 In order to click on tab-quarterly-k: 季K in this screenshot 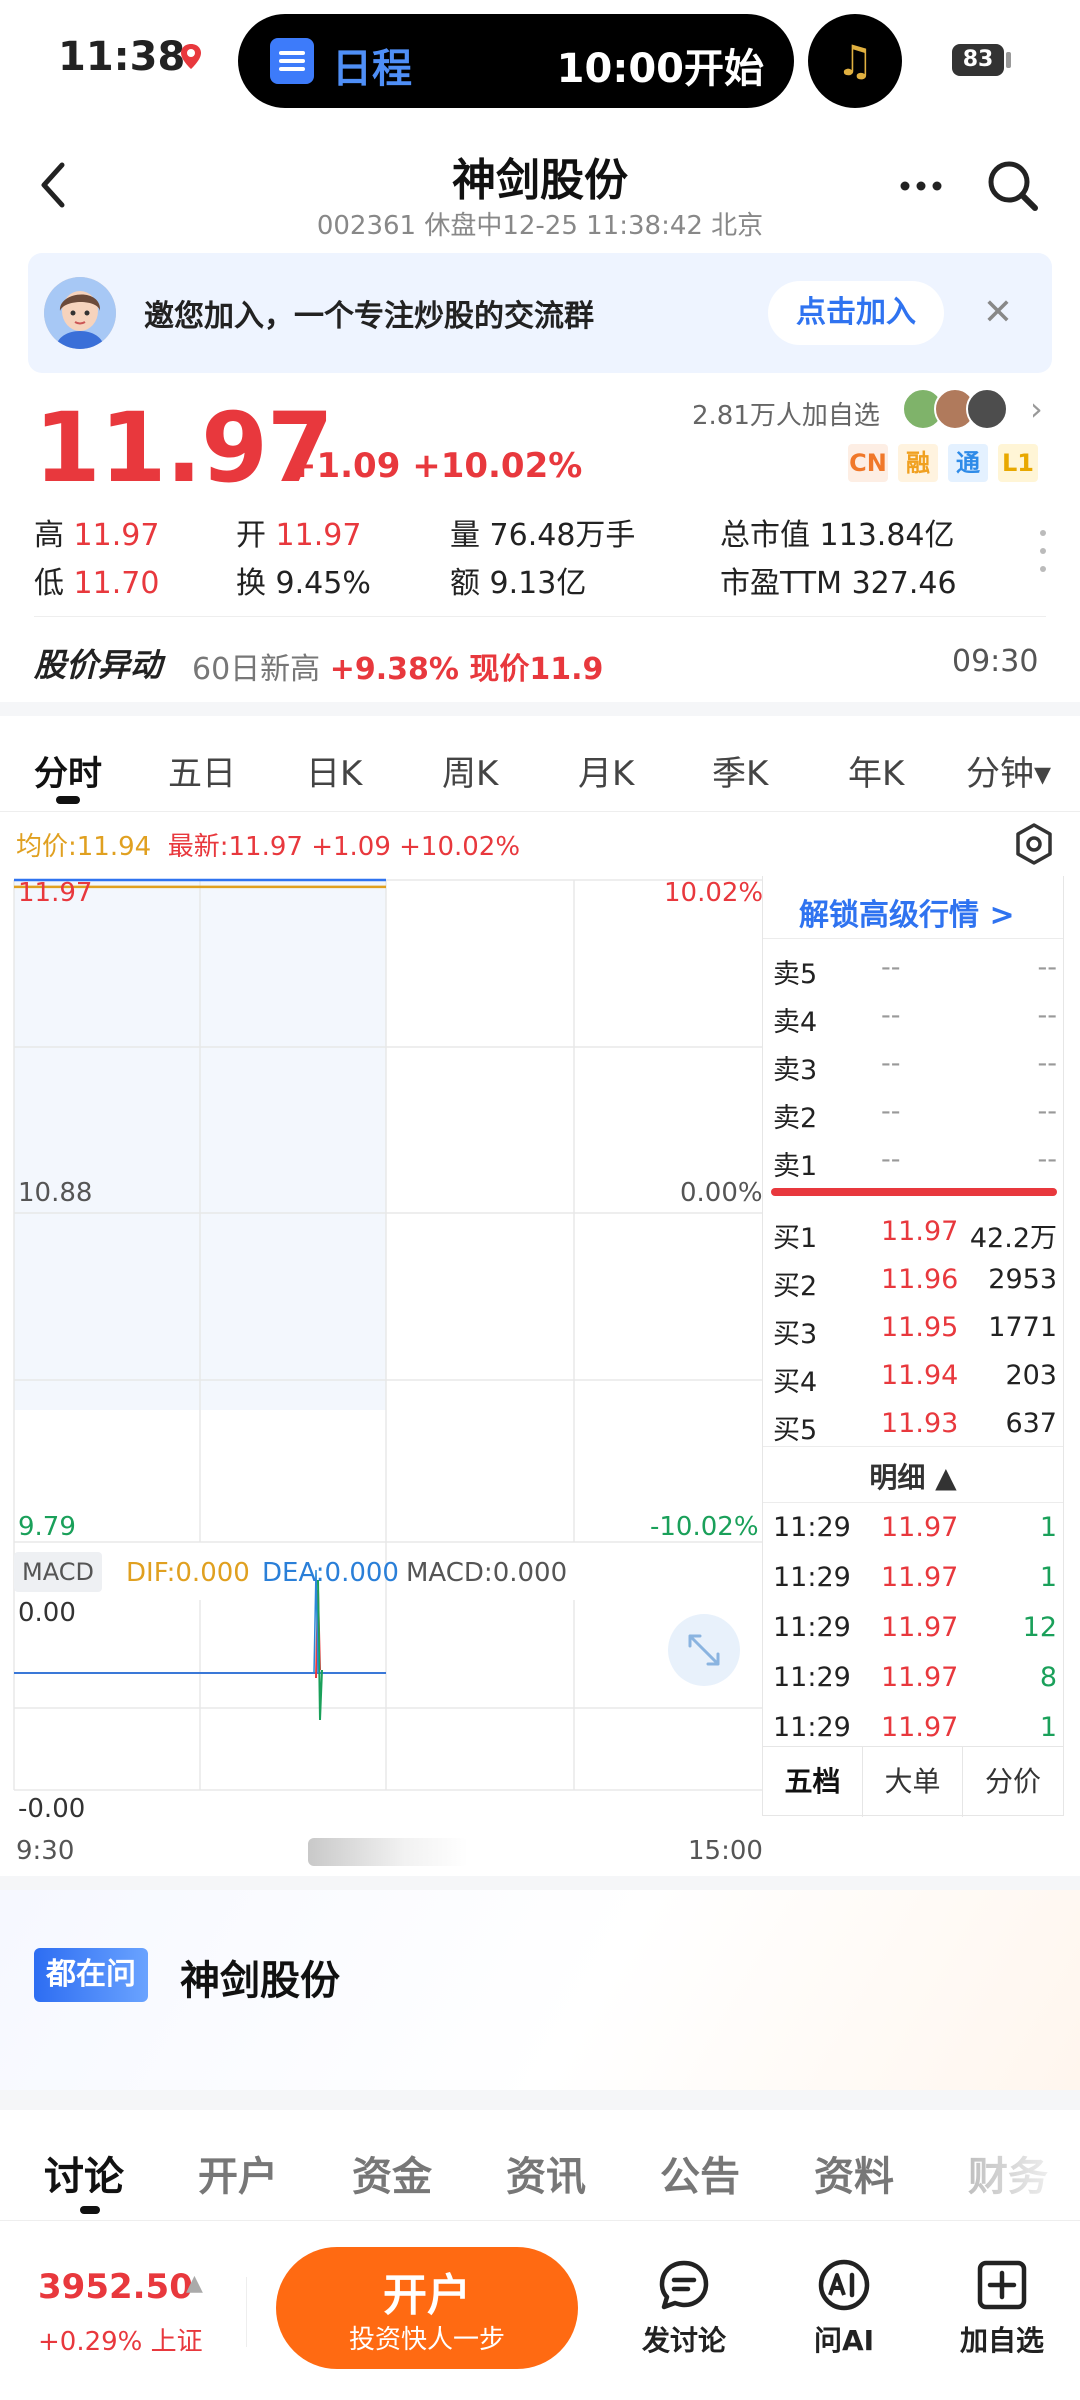, I will do `click(740, 770)`.